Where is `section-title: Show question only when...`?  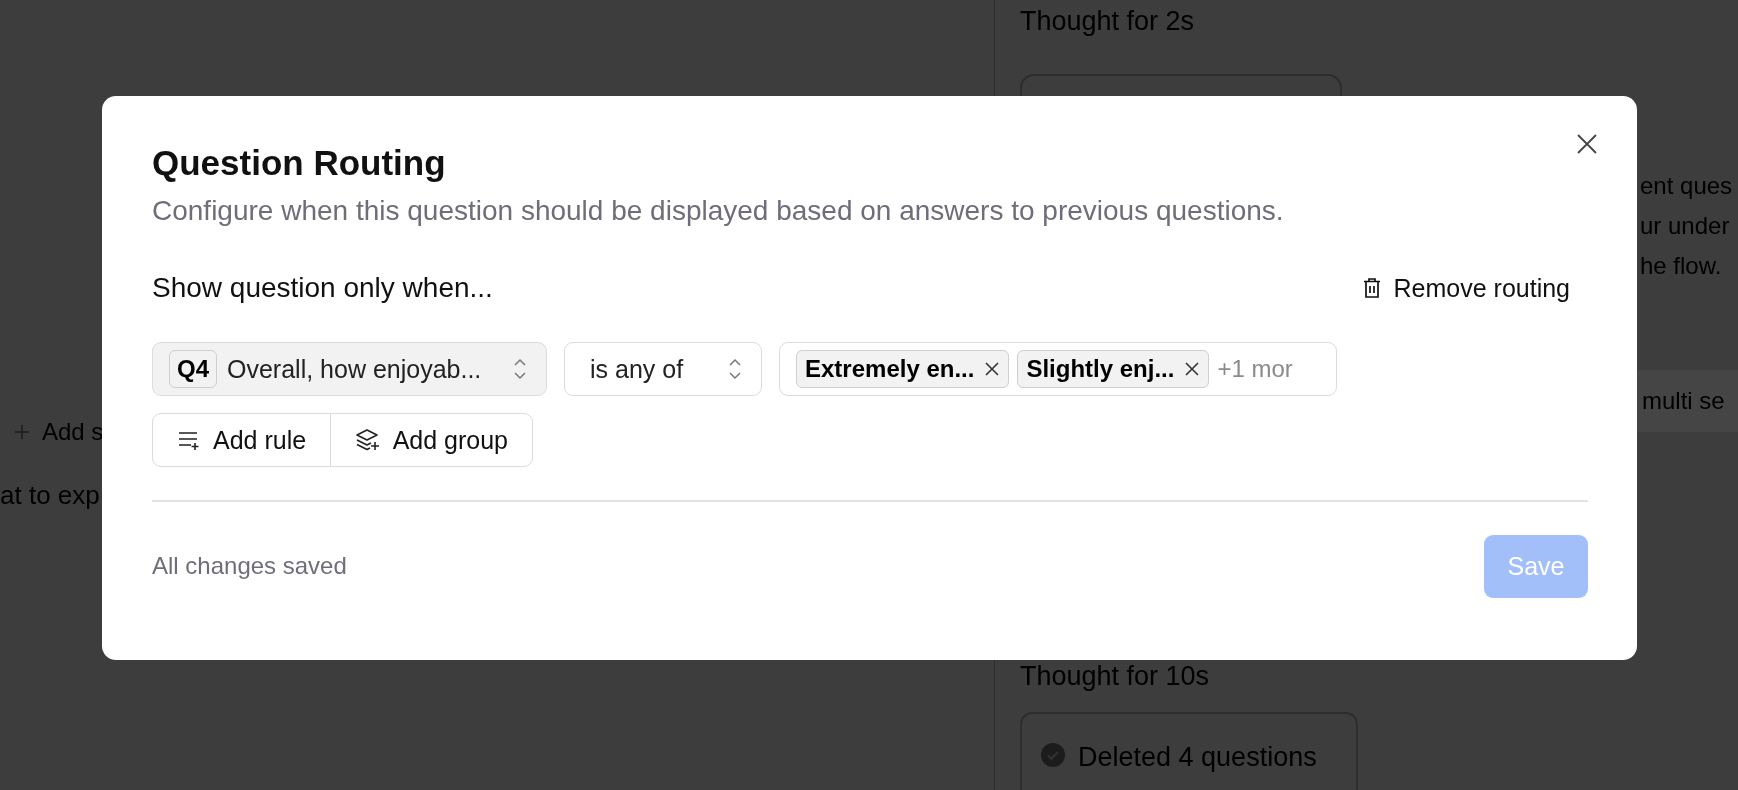
section-title: Show question only when... is located at coordinates (322, 288).